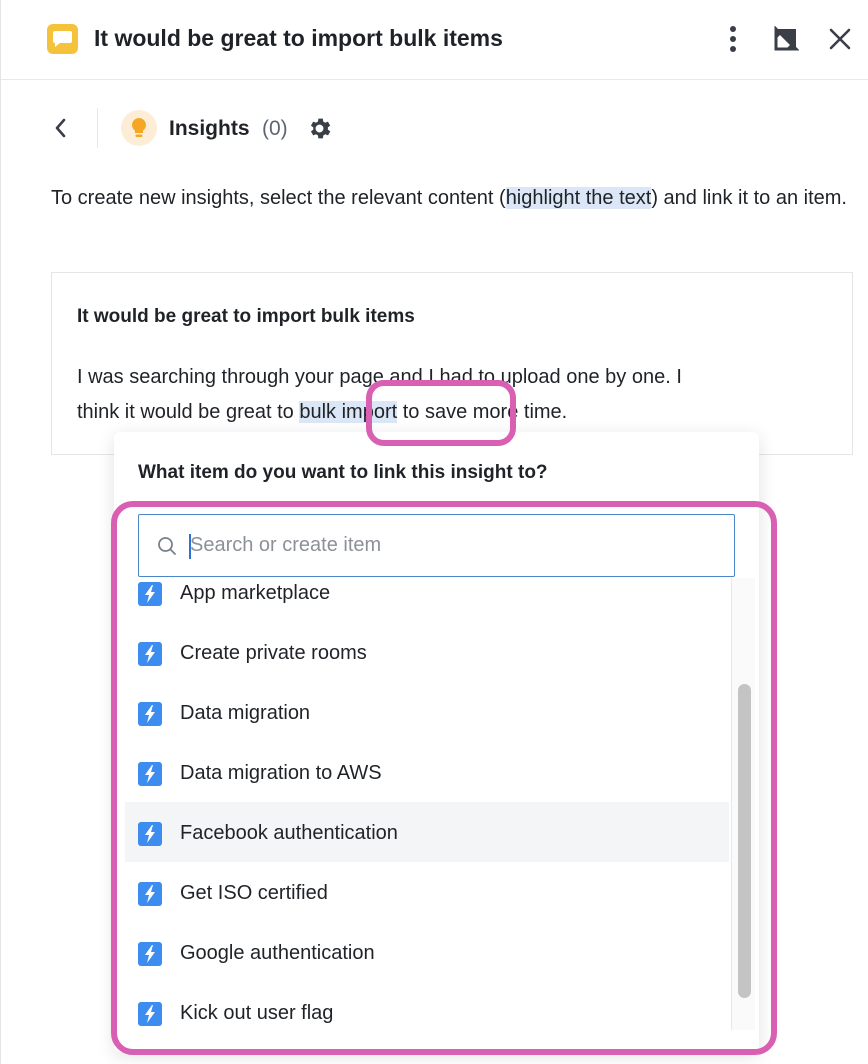 Image resolution: width=868 pixels, height=1064 pixels. Describe the element at coordinates (427, 952) in the screenshot. I see `list-item: Google authentication` at that location.